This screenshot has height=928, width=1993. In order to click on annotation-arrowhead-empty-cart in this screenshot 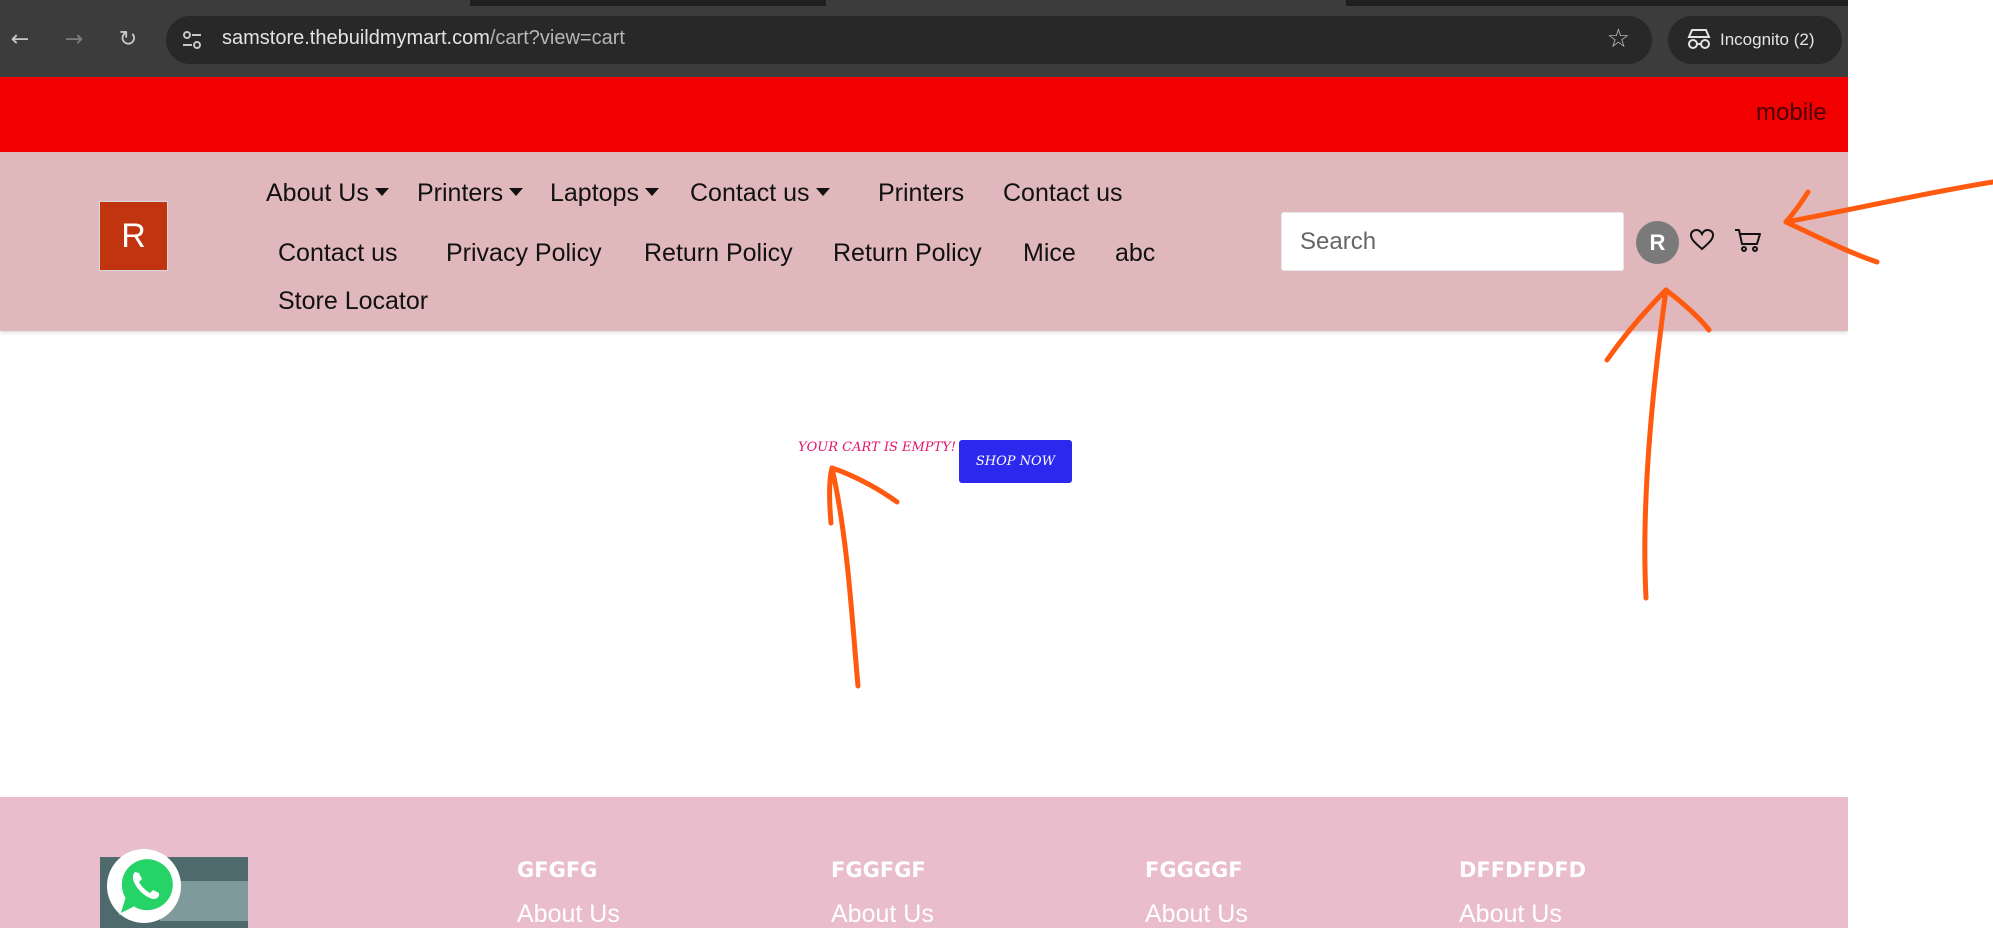, I will do `click(863, 495)`.